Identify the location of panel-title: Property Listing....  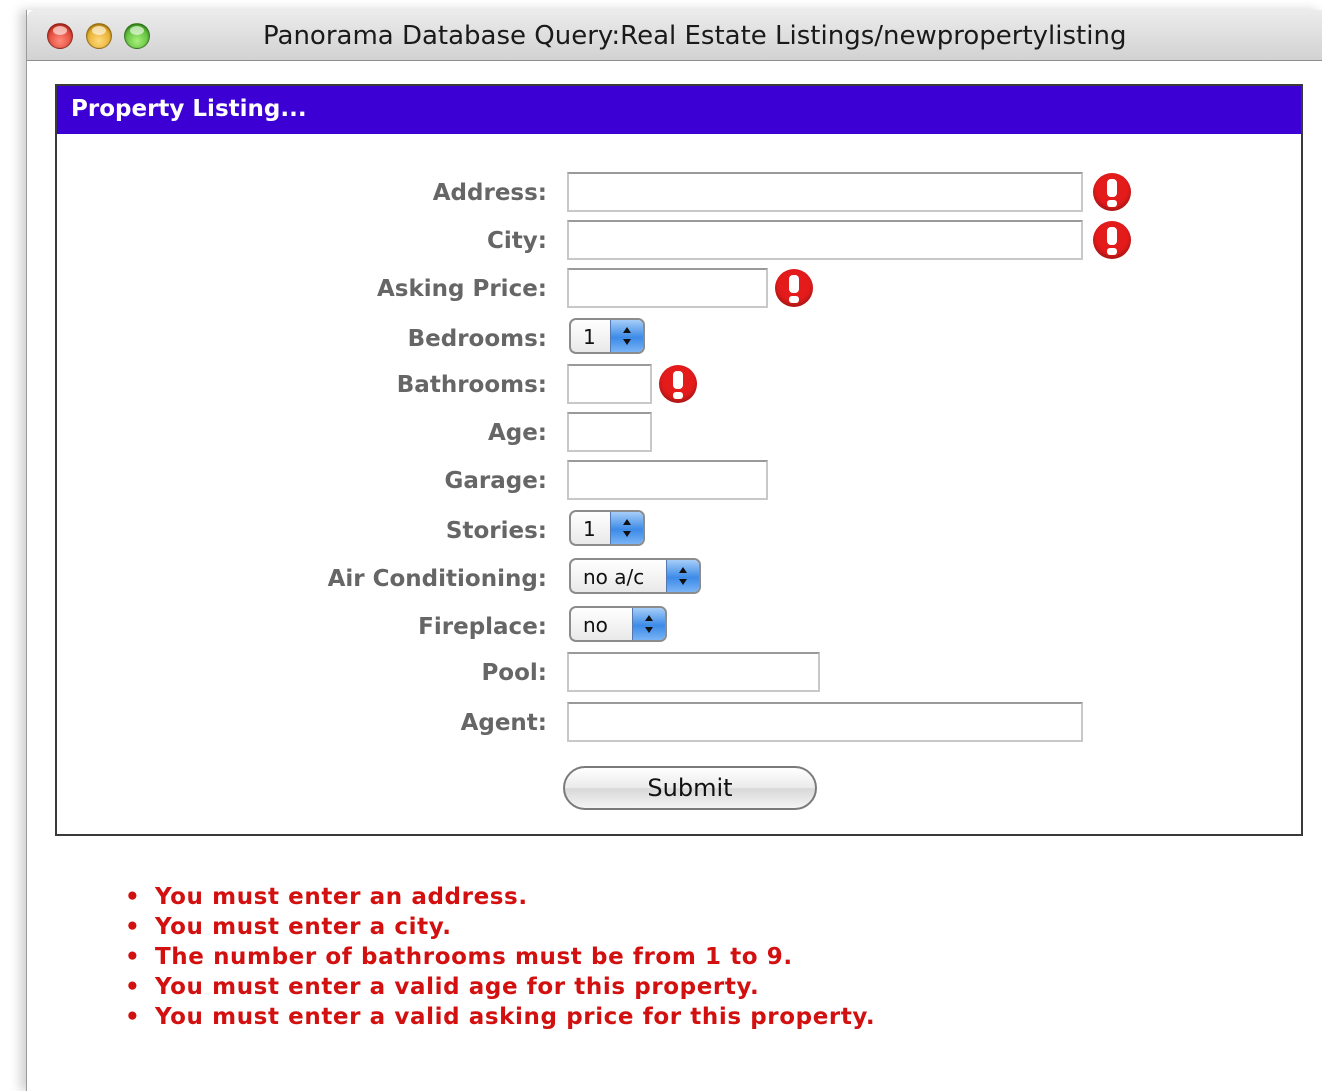
(189, 109).